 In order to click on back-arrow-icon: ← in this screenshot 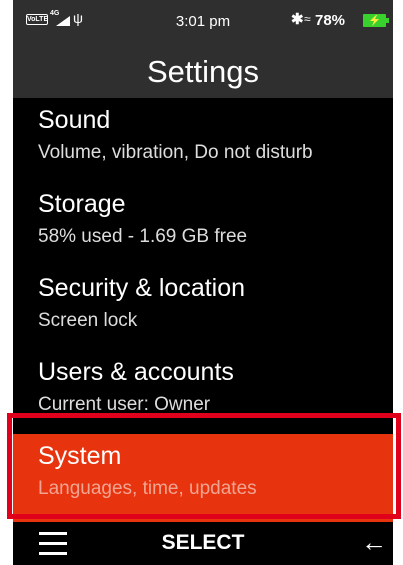, I will do `click(374, 542)`.